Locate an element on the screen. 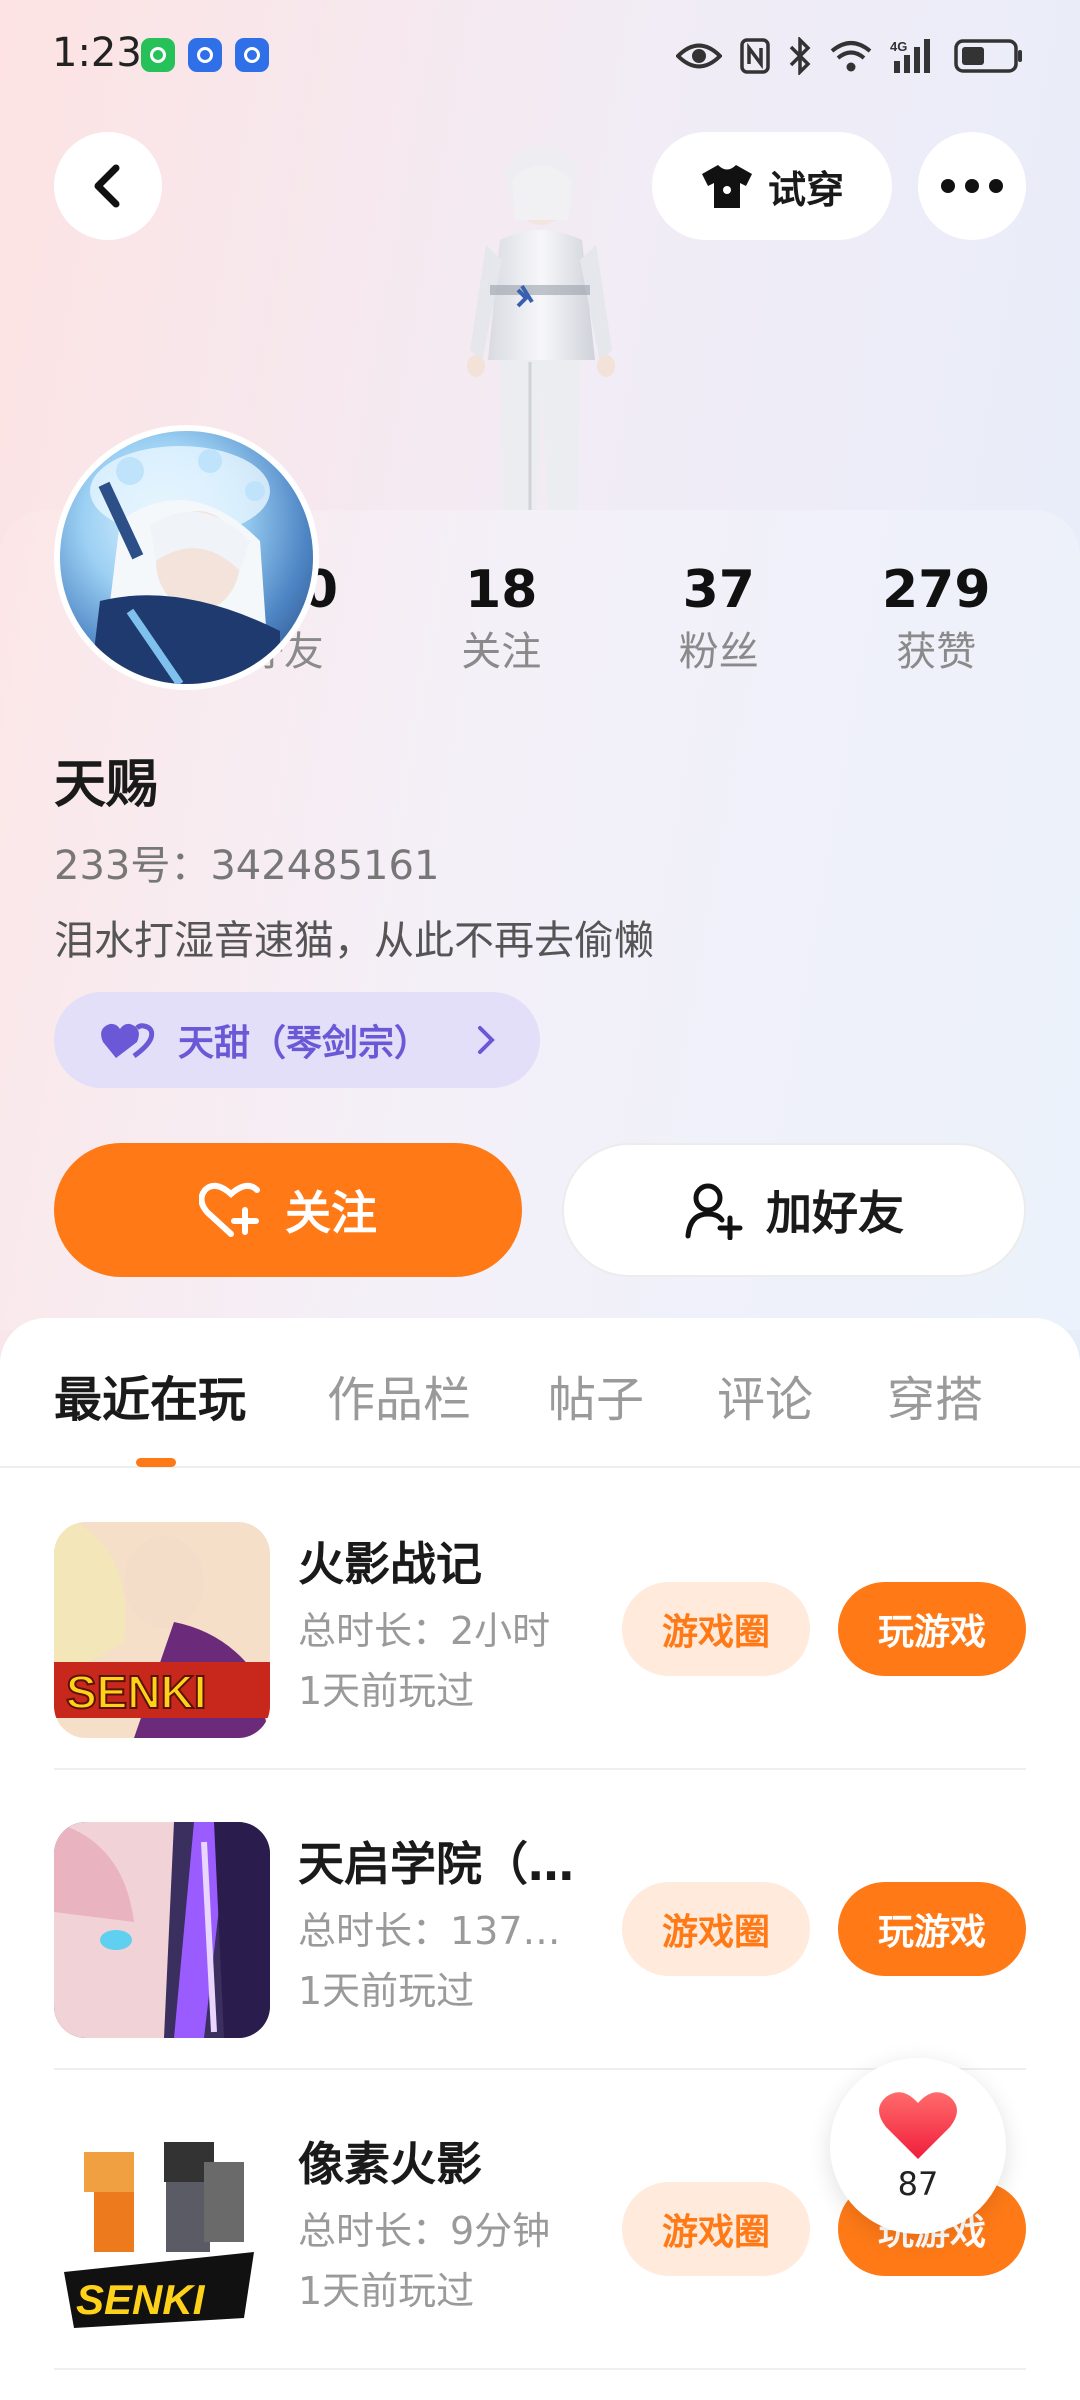 The height and width of the screenshot is (2400, 1080). stat-label: 获赞 is located at coordinates (936, 652).